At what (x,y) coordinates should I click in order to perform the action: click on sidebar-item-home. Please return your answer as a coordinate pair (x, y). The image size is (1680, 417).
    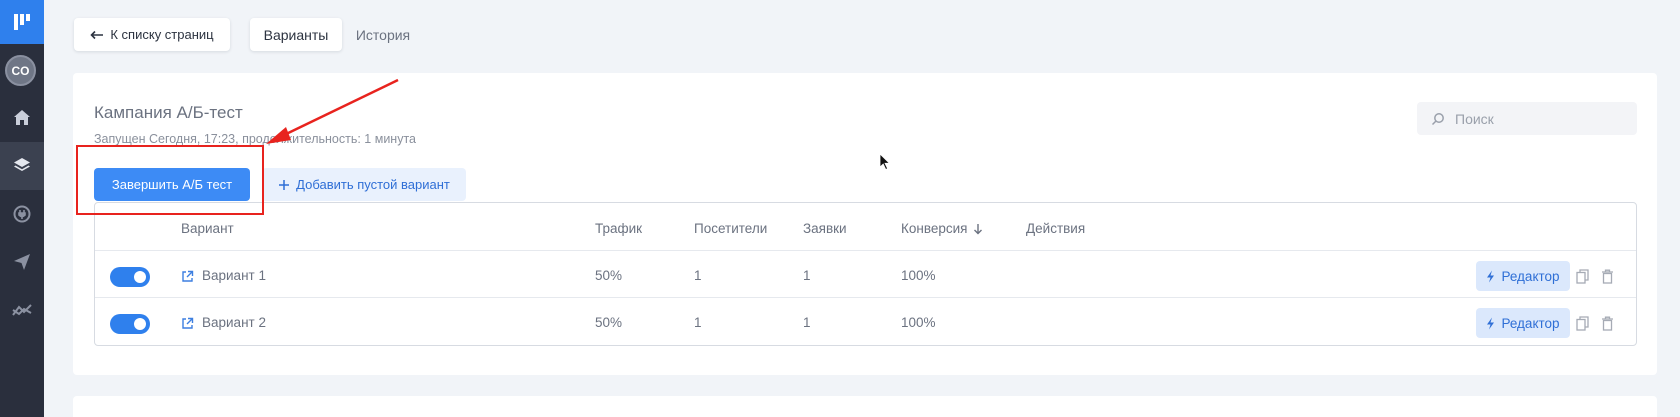
    Looking at the image, I should click on (22, 118).